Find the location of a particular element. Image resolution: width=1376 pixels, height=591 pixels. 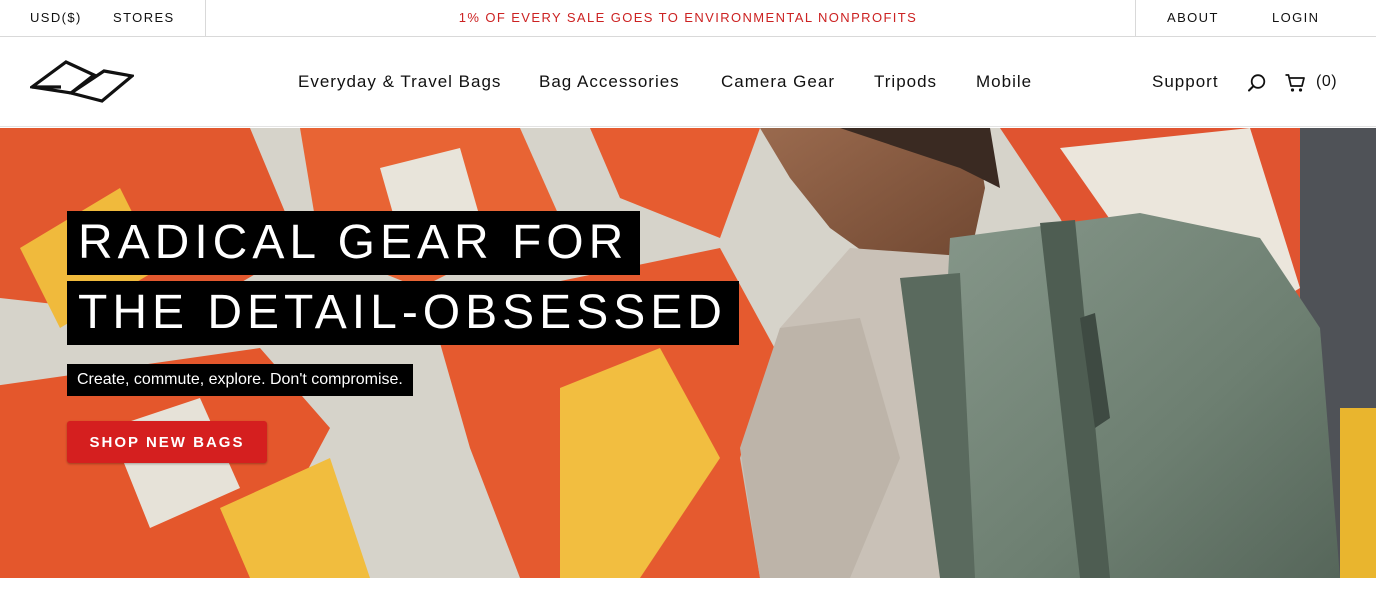

nav-bag-accessories: Bag Accessories is located at coordinates (609, 82).